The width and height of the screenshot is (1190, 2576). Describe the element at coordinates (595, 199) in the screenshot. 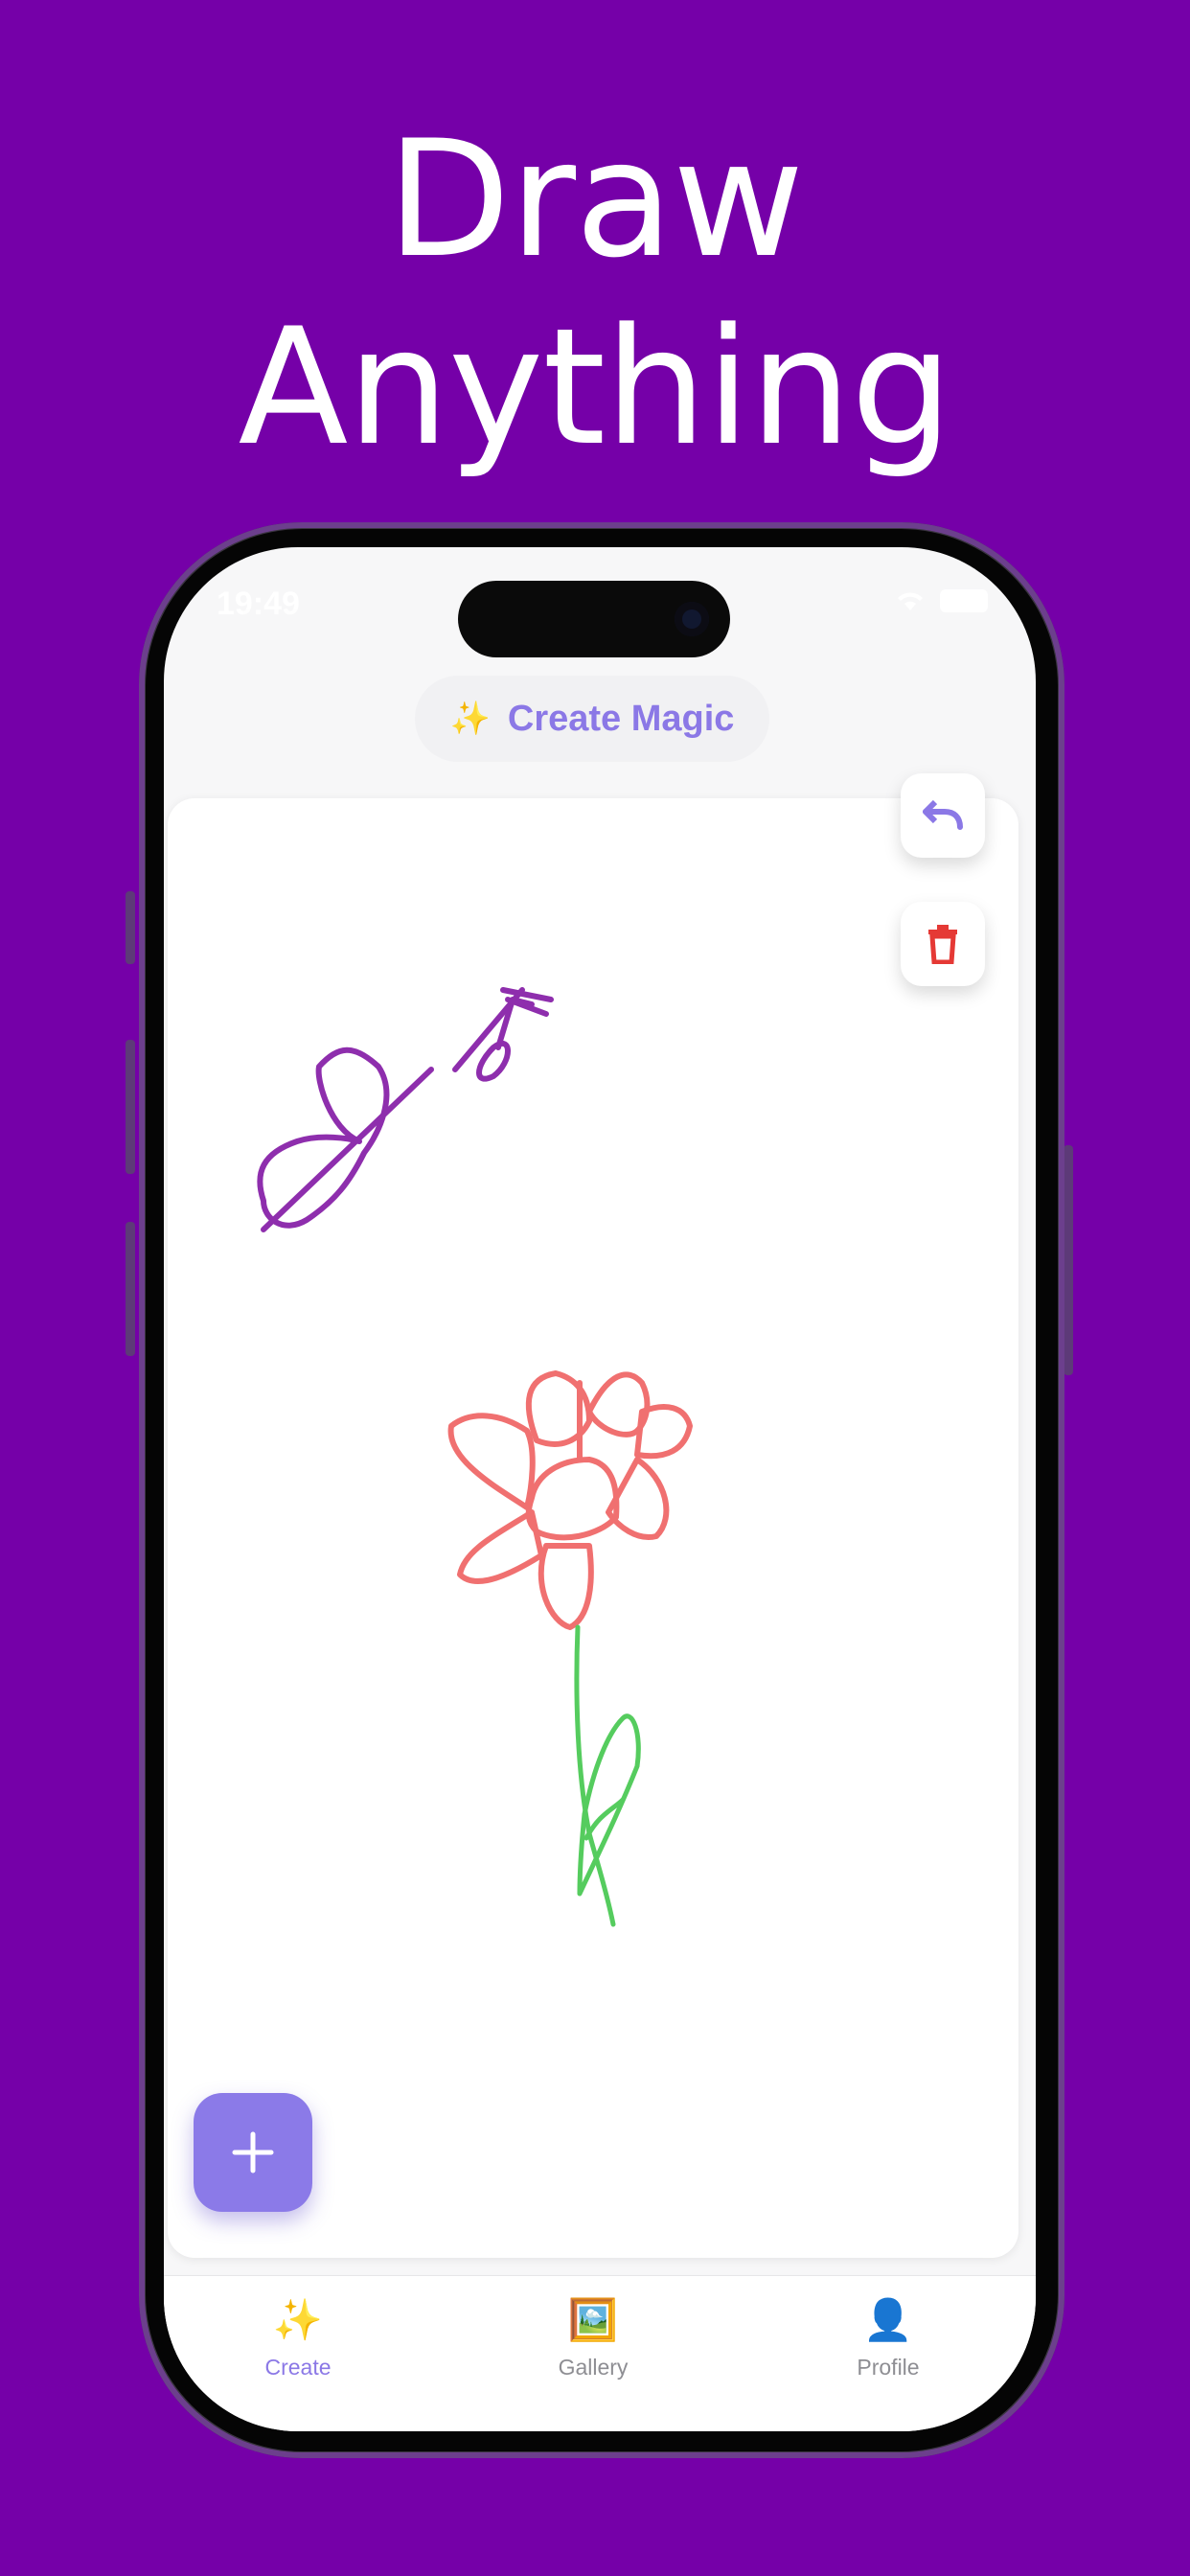

I see `headline-line-1: Draw` at that location.